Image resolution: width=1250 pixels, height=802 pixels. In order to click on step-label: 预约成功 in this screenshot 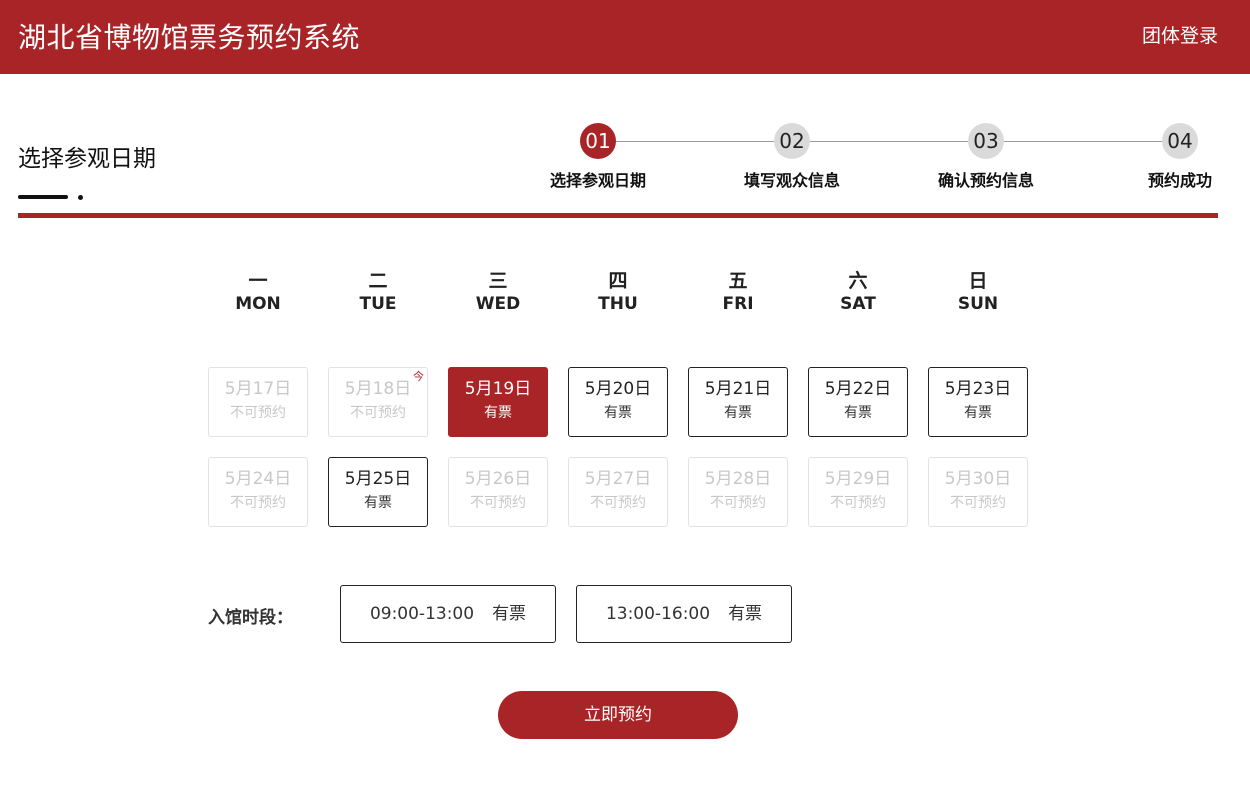, I will do `click(1179, 180)`.